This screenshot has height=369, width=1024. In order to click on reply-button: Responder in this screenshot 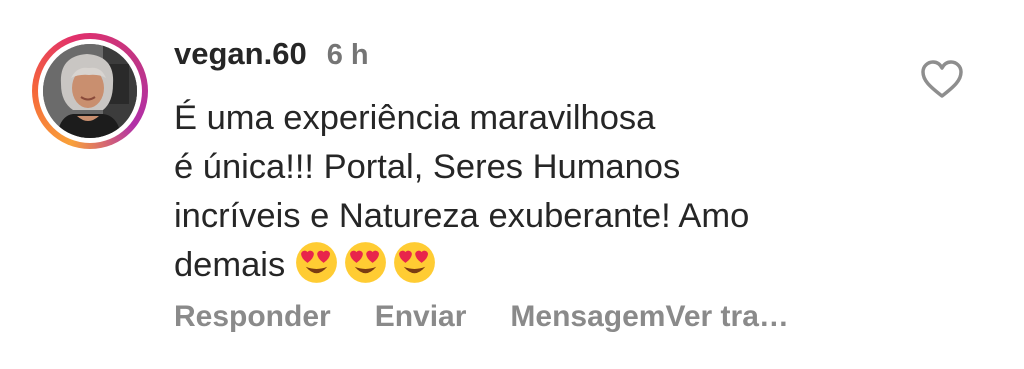, I will do `click(252, 317)`.